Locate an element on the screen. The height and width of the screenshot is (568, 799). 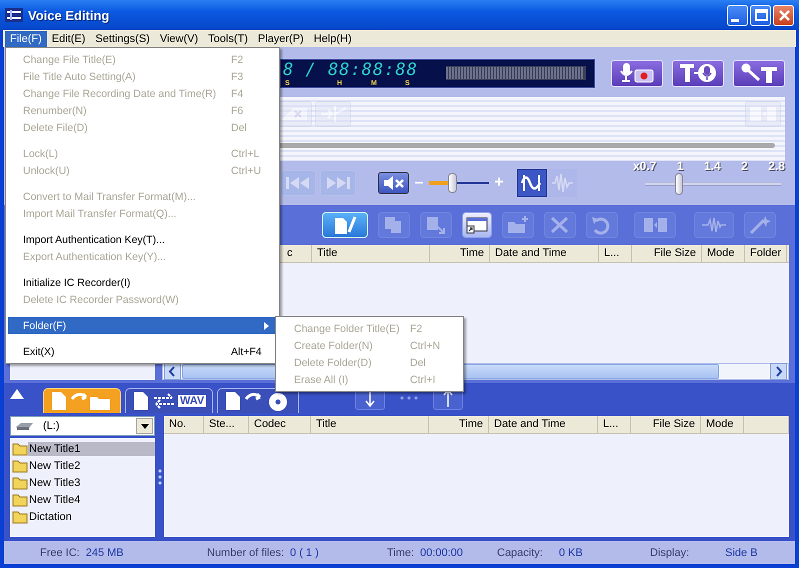
status-label: Time: is located at coordinates (400, 552).